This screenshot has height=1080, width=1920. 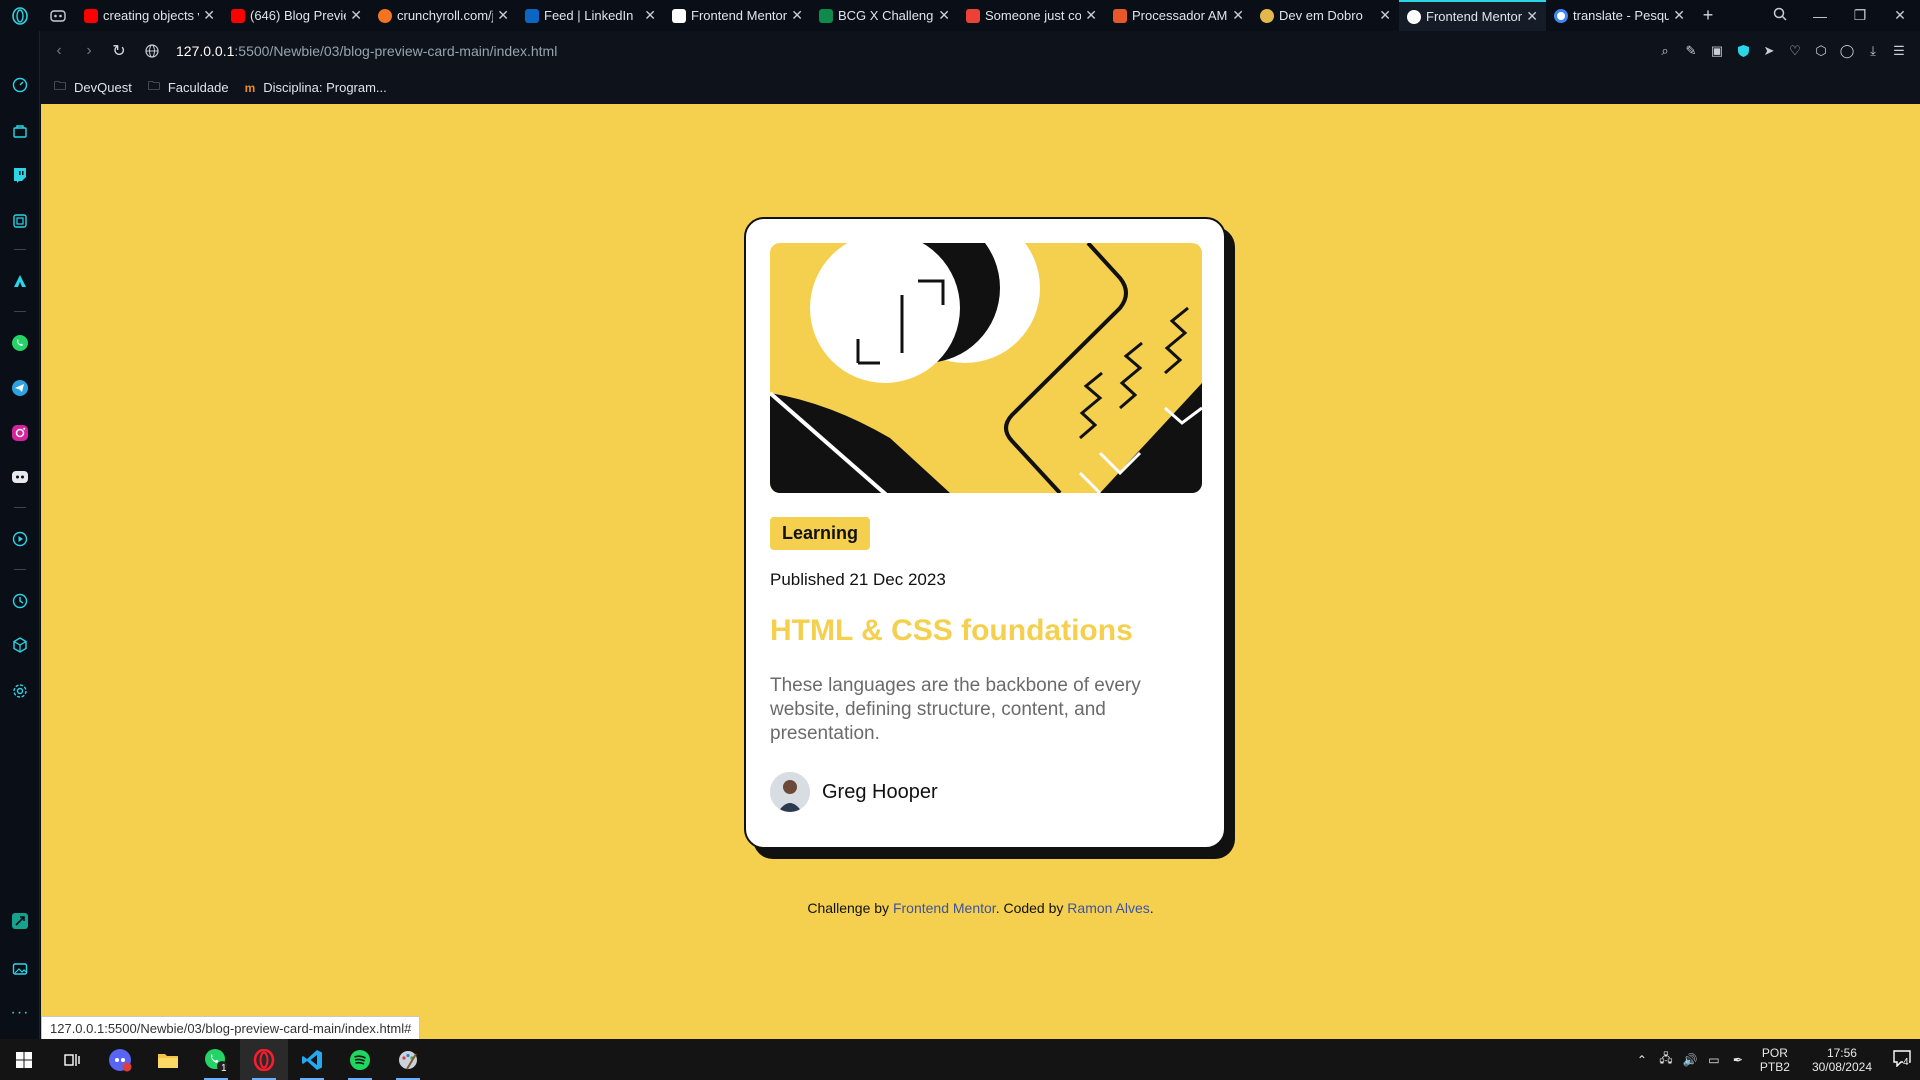 What do you see at coordinates (20, 15) in the screenshot?
I see `opera-logo-icon` at bounding box center [20, 15].